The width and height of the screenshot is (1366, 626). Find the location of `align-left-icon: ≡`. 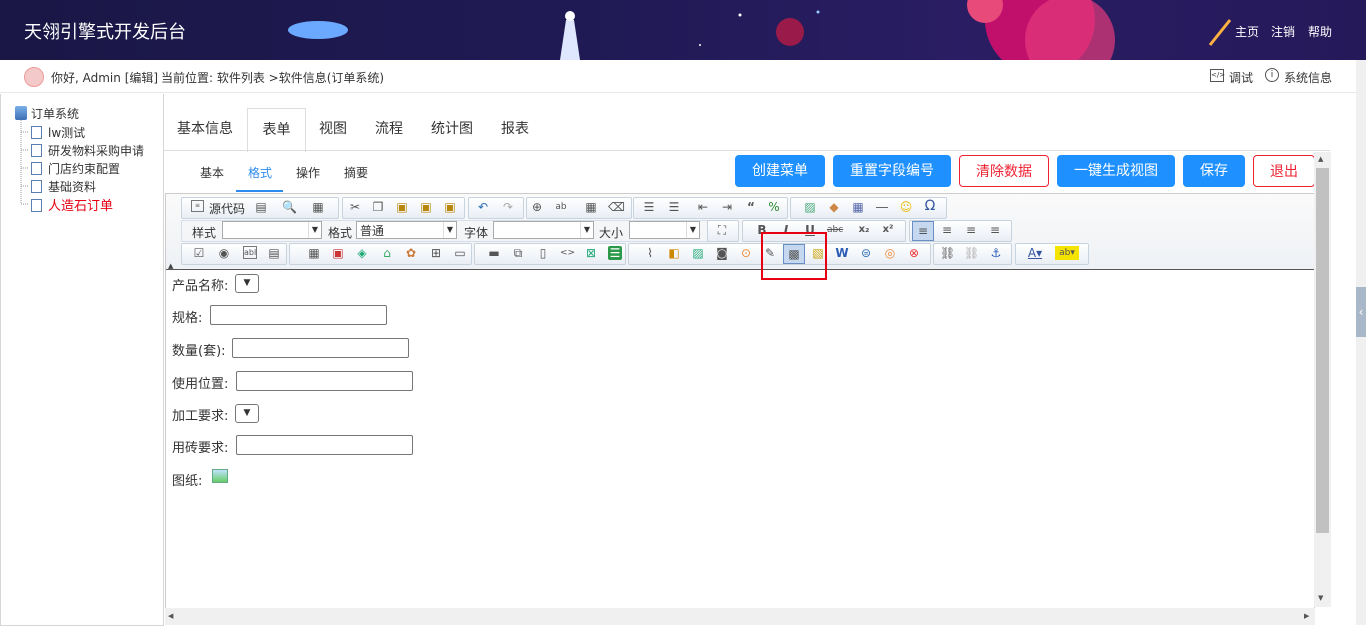

align-left-icon: ≡ is located at coordinates (923, 231).